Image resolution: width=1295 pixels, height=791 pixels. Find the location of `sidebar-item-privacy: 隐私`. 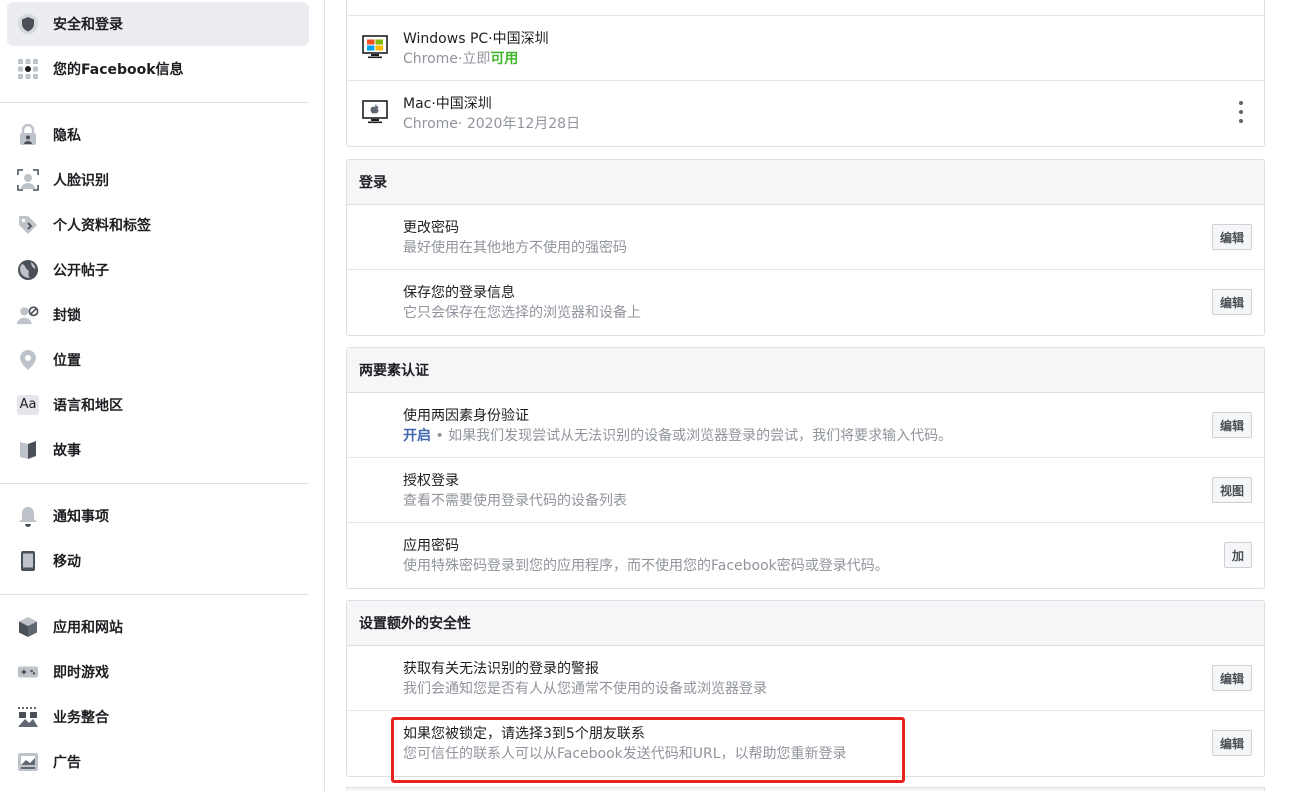

sidebar-item-privacy: 隐私 is located at coordinates (158, 135).